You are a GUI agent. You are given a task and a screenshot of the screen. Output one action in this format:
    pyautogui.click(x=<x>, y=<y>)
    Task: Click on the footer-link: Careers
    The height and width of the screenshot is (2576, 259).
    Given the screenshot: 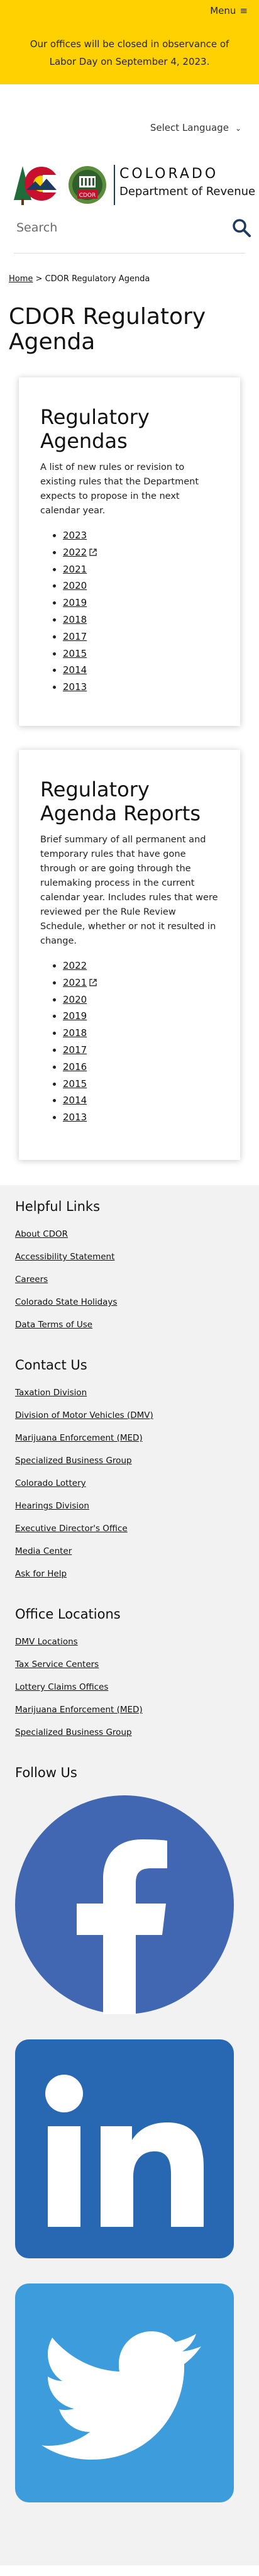 What is the action you would take?
    pyautogui.click(x=31, y=1279)
    